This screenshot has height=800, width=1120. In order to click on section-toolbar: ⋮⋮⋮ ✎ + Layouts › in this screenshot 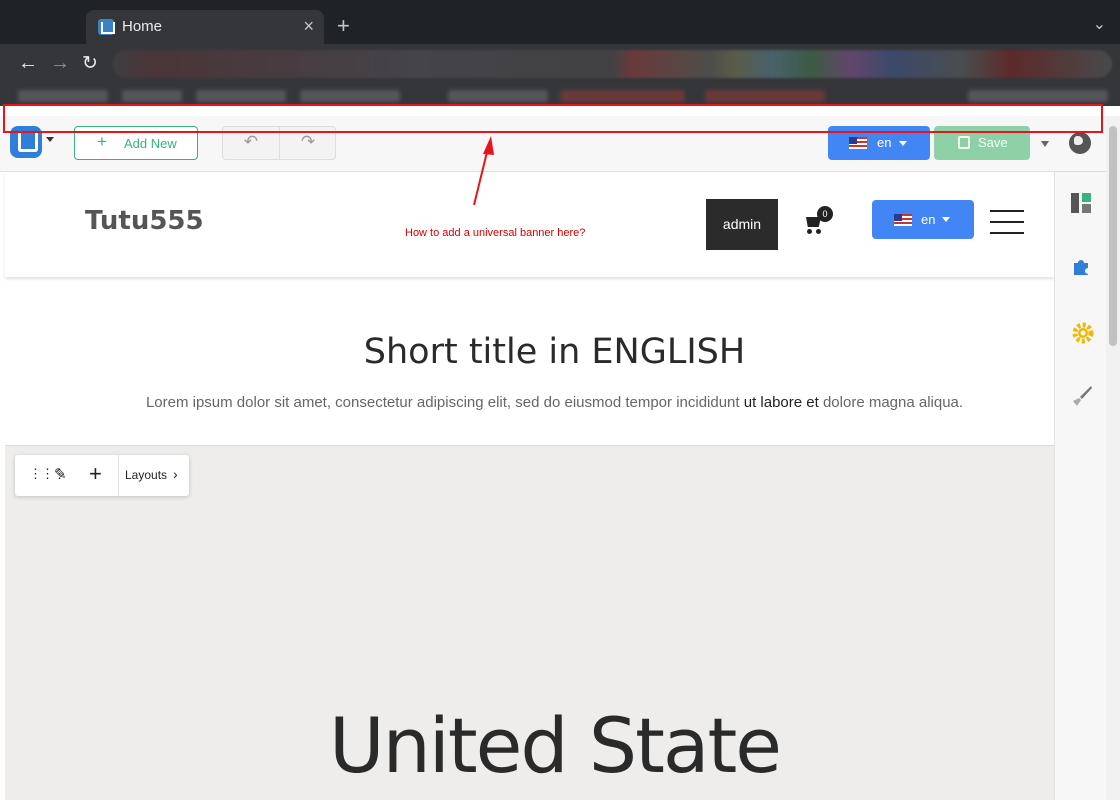, I will do `click(102, 475)`.